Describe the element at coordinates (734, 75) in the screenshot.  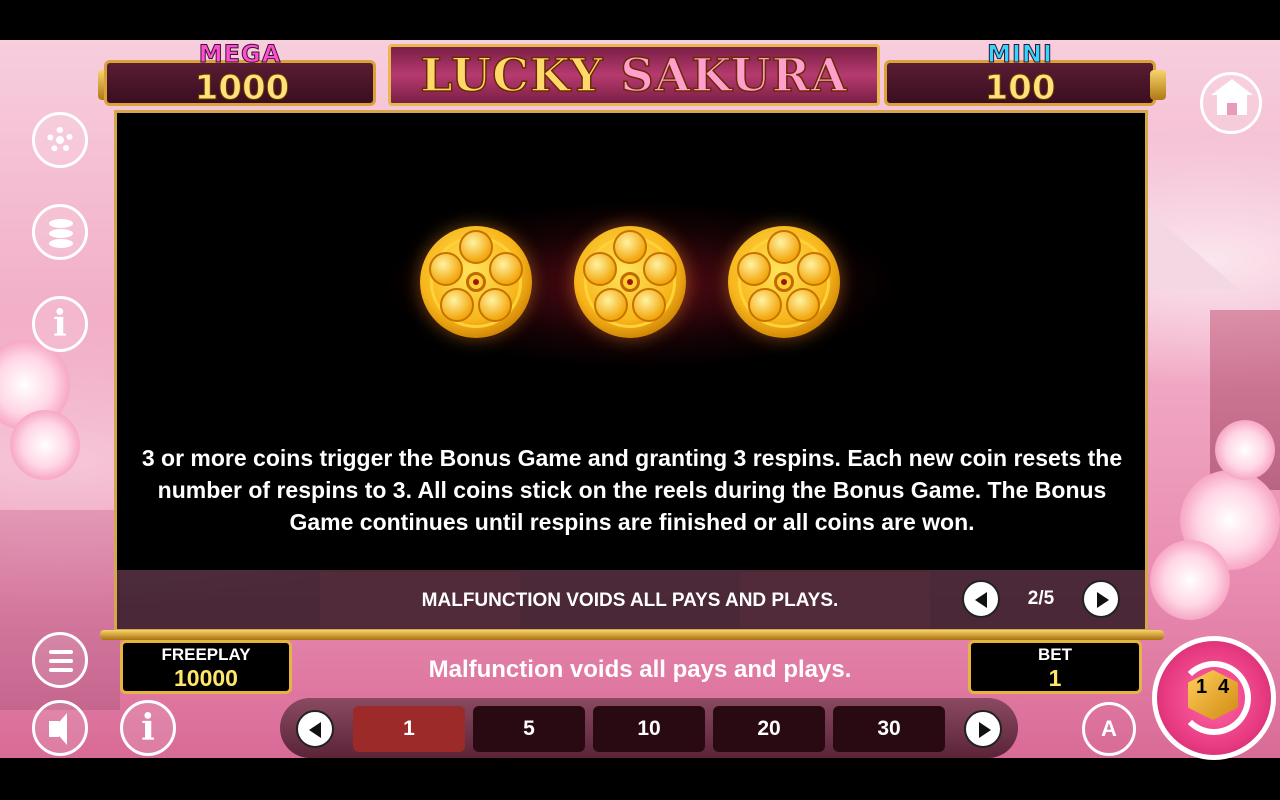
I see `logo-word-sakura: SAKURA` at that location.